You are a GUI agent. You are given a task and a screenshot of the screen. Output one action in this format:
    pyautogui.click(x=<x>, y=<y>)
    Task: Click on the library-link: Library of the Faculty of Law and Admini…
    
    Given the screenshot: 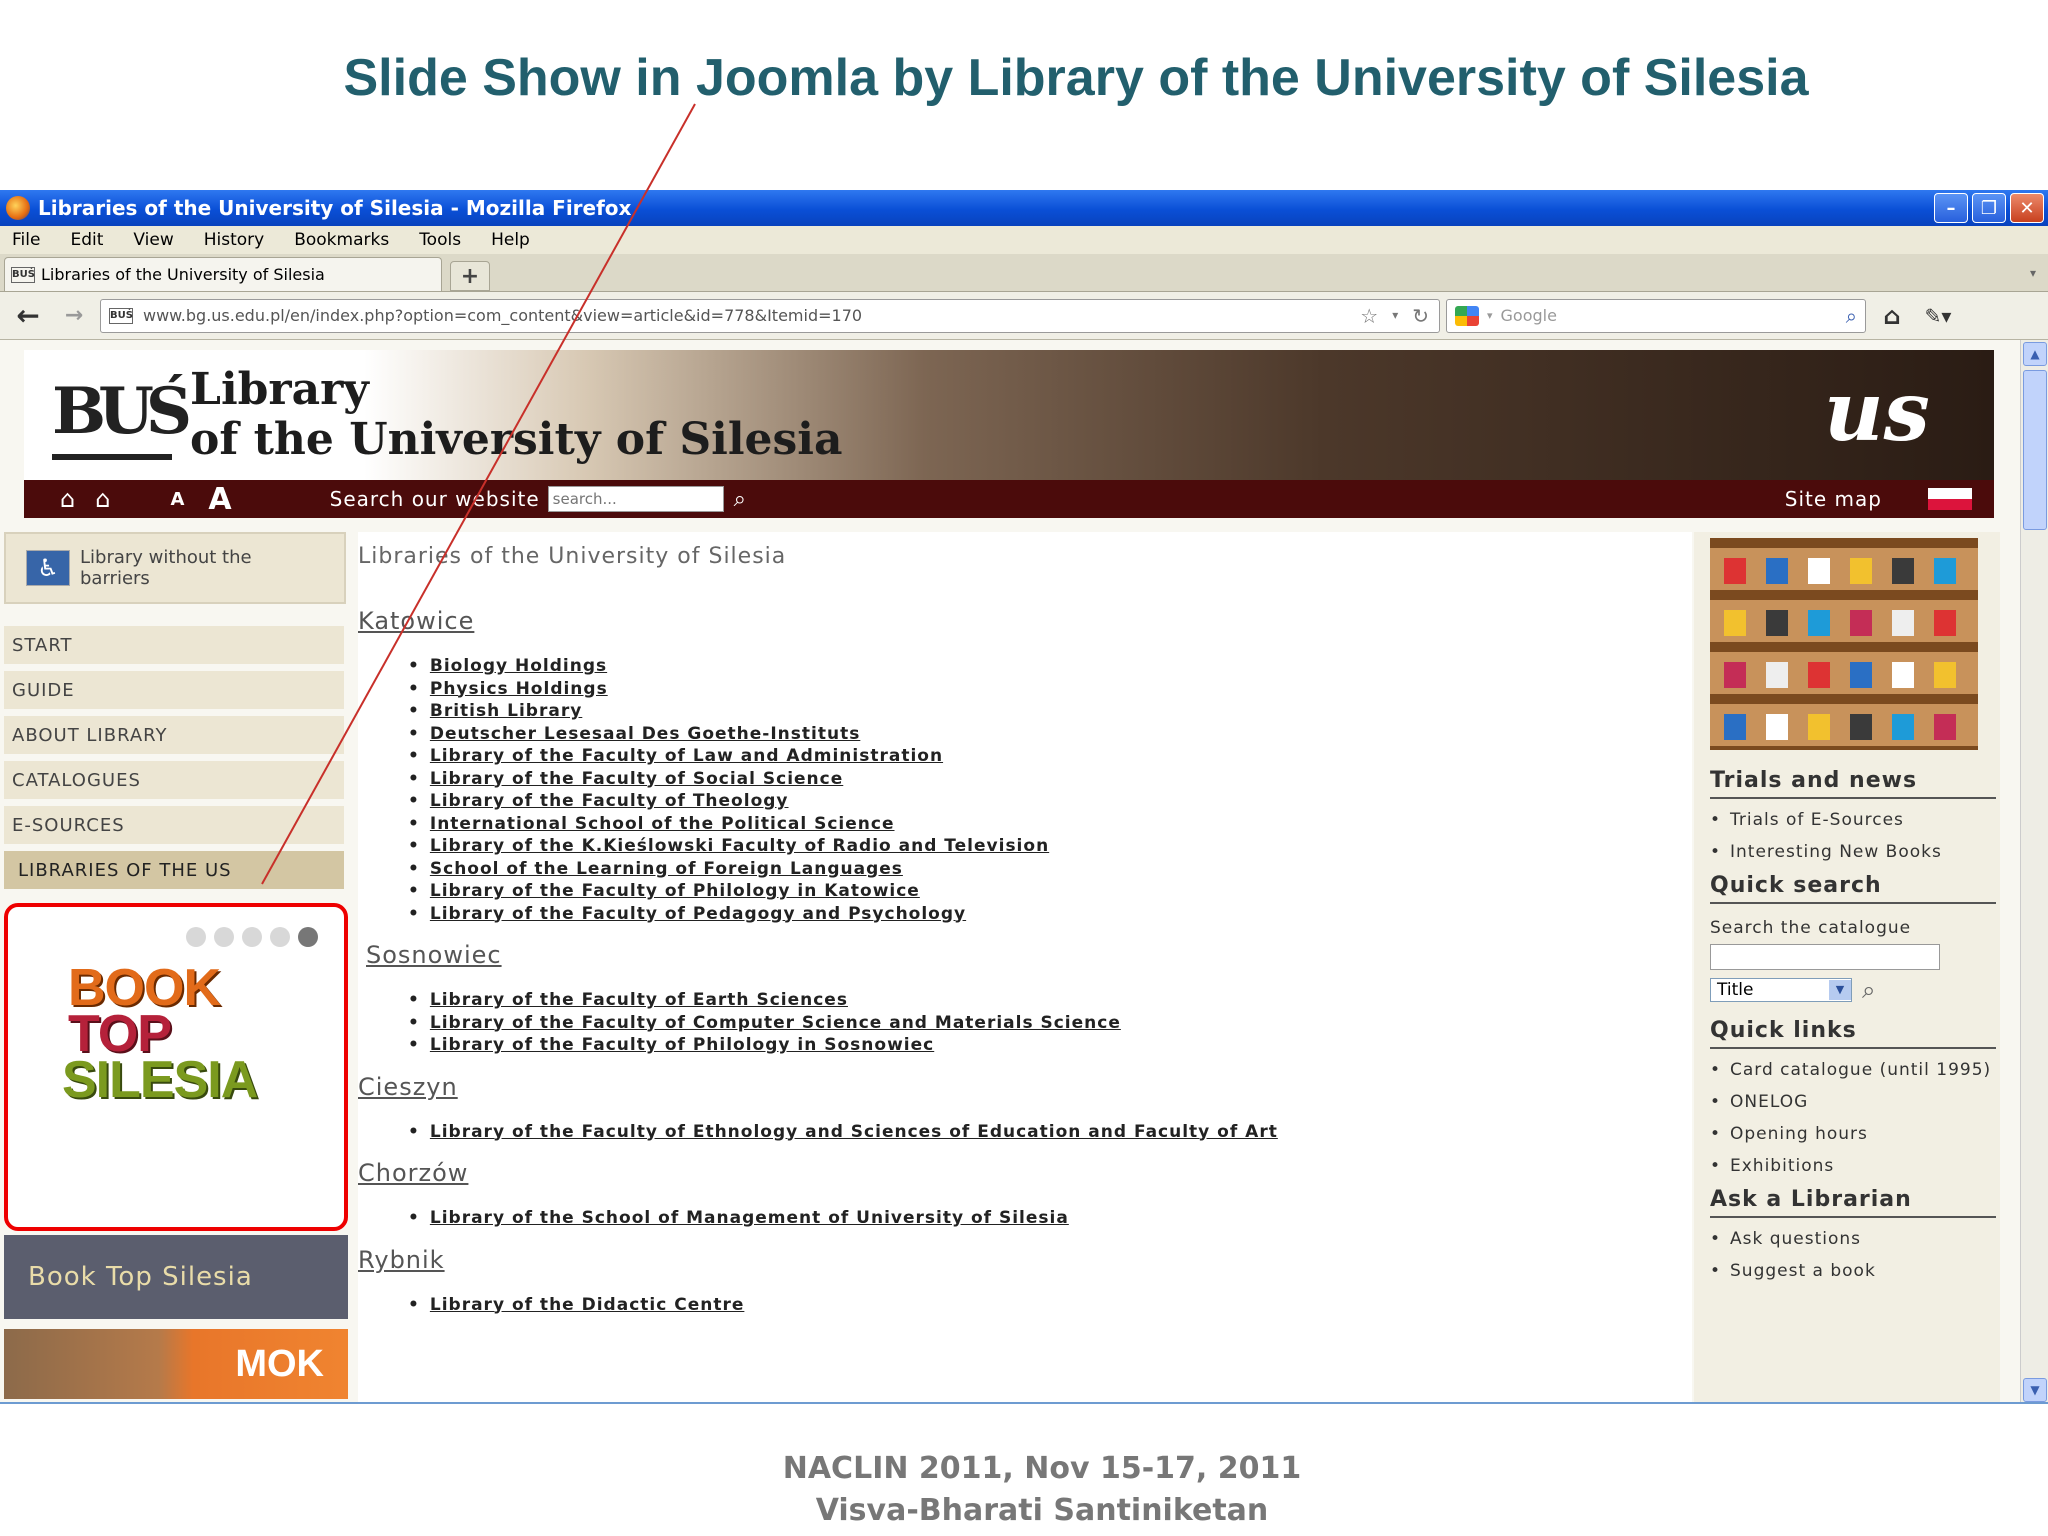 What is the action you would take?
    pyautogui.click(x=1050, y=756)
    